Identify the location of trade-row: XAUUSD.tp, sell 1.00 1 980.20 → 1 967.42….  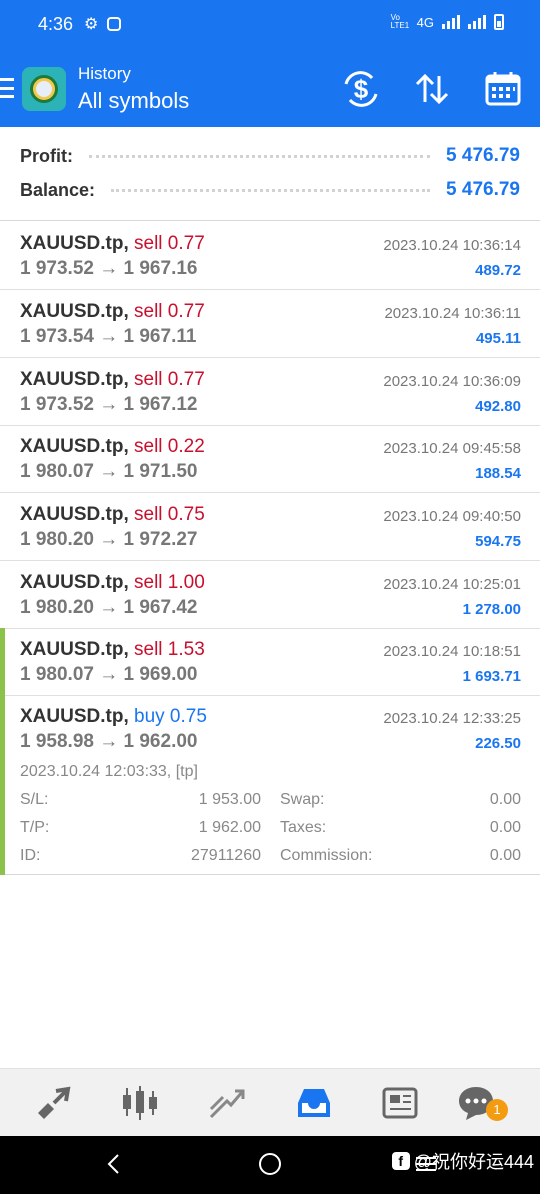
(270, 595).